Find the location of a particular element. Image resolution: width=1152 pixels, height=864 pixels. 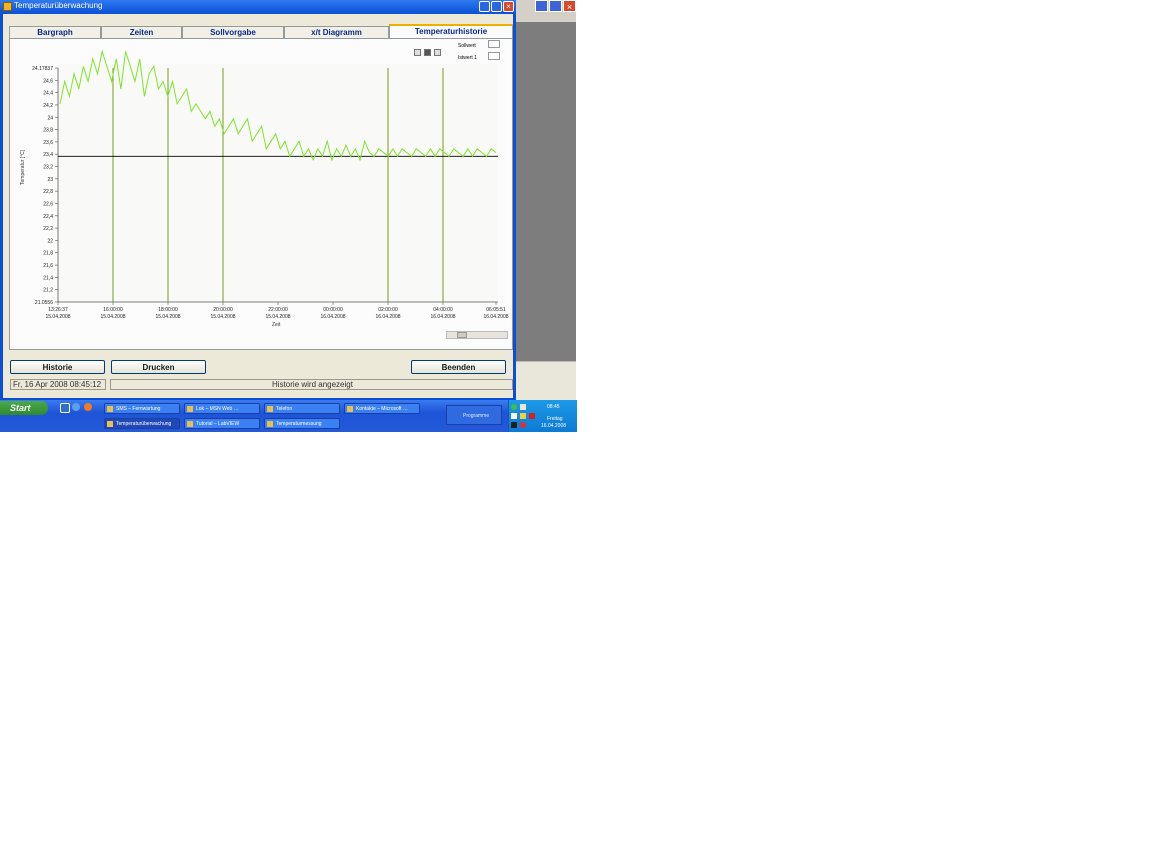

y-tick-label: 21,6 is located at coordinates (48, 266).